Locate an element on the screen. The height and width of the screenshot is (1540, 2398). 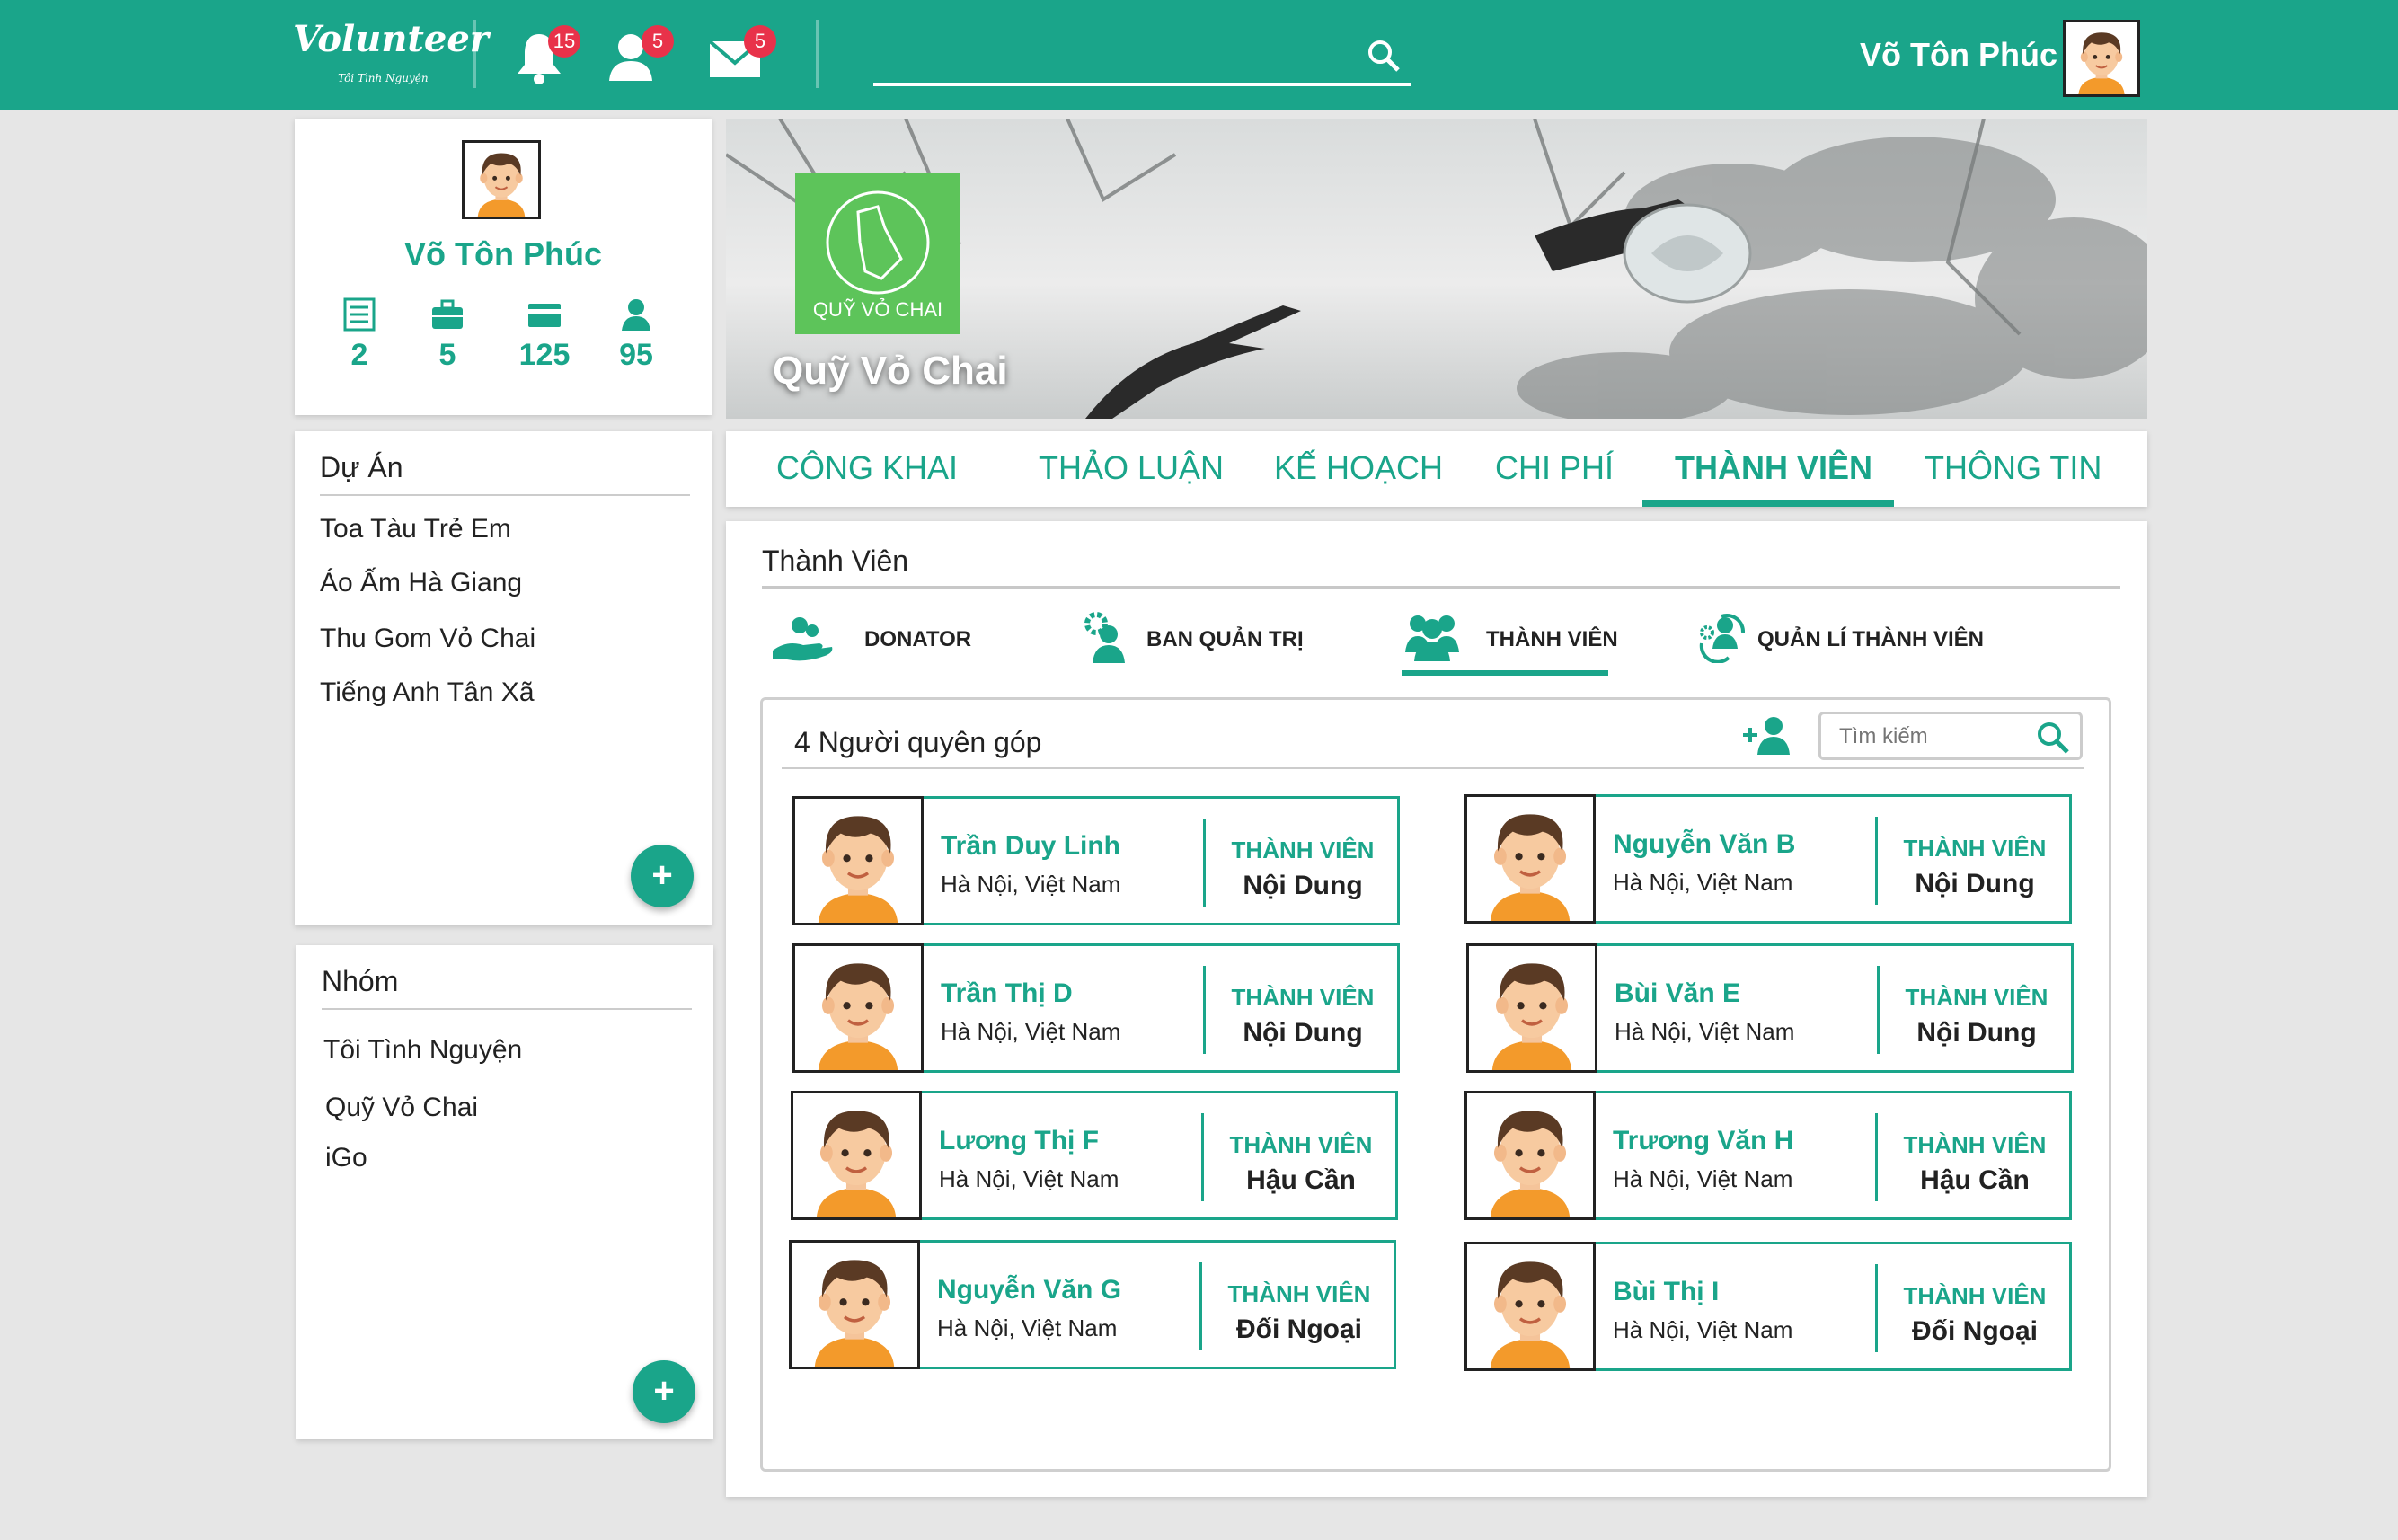
project-logo: QUỸ VỎ CHAI is located at coordinates (877, 253).